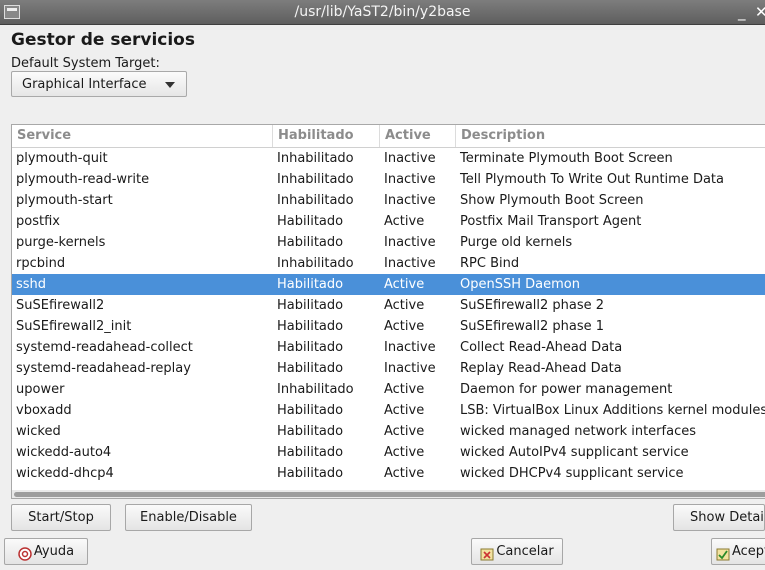 This screenshot has width=765, height=570. What do you see at coordinates (41, 263) in the screenshot?
I see `row-service: rpcbind` at bounding box center [41, 263].